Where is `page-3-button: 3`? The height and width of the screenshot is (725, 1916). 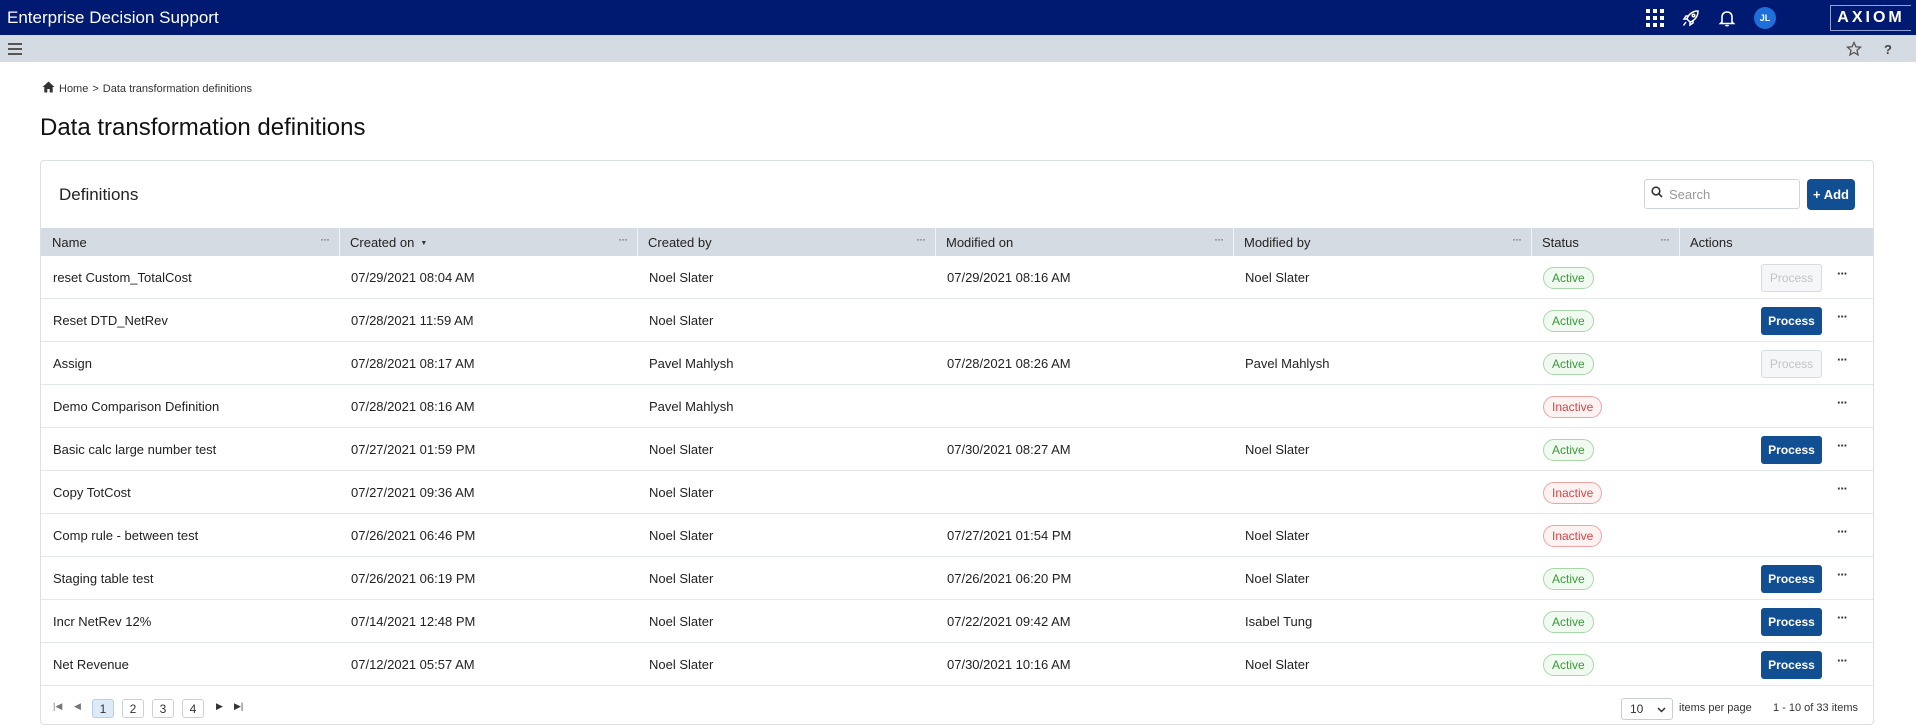 page-3-button: 3 is located at coordinates (163, 708).